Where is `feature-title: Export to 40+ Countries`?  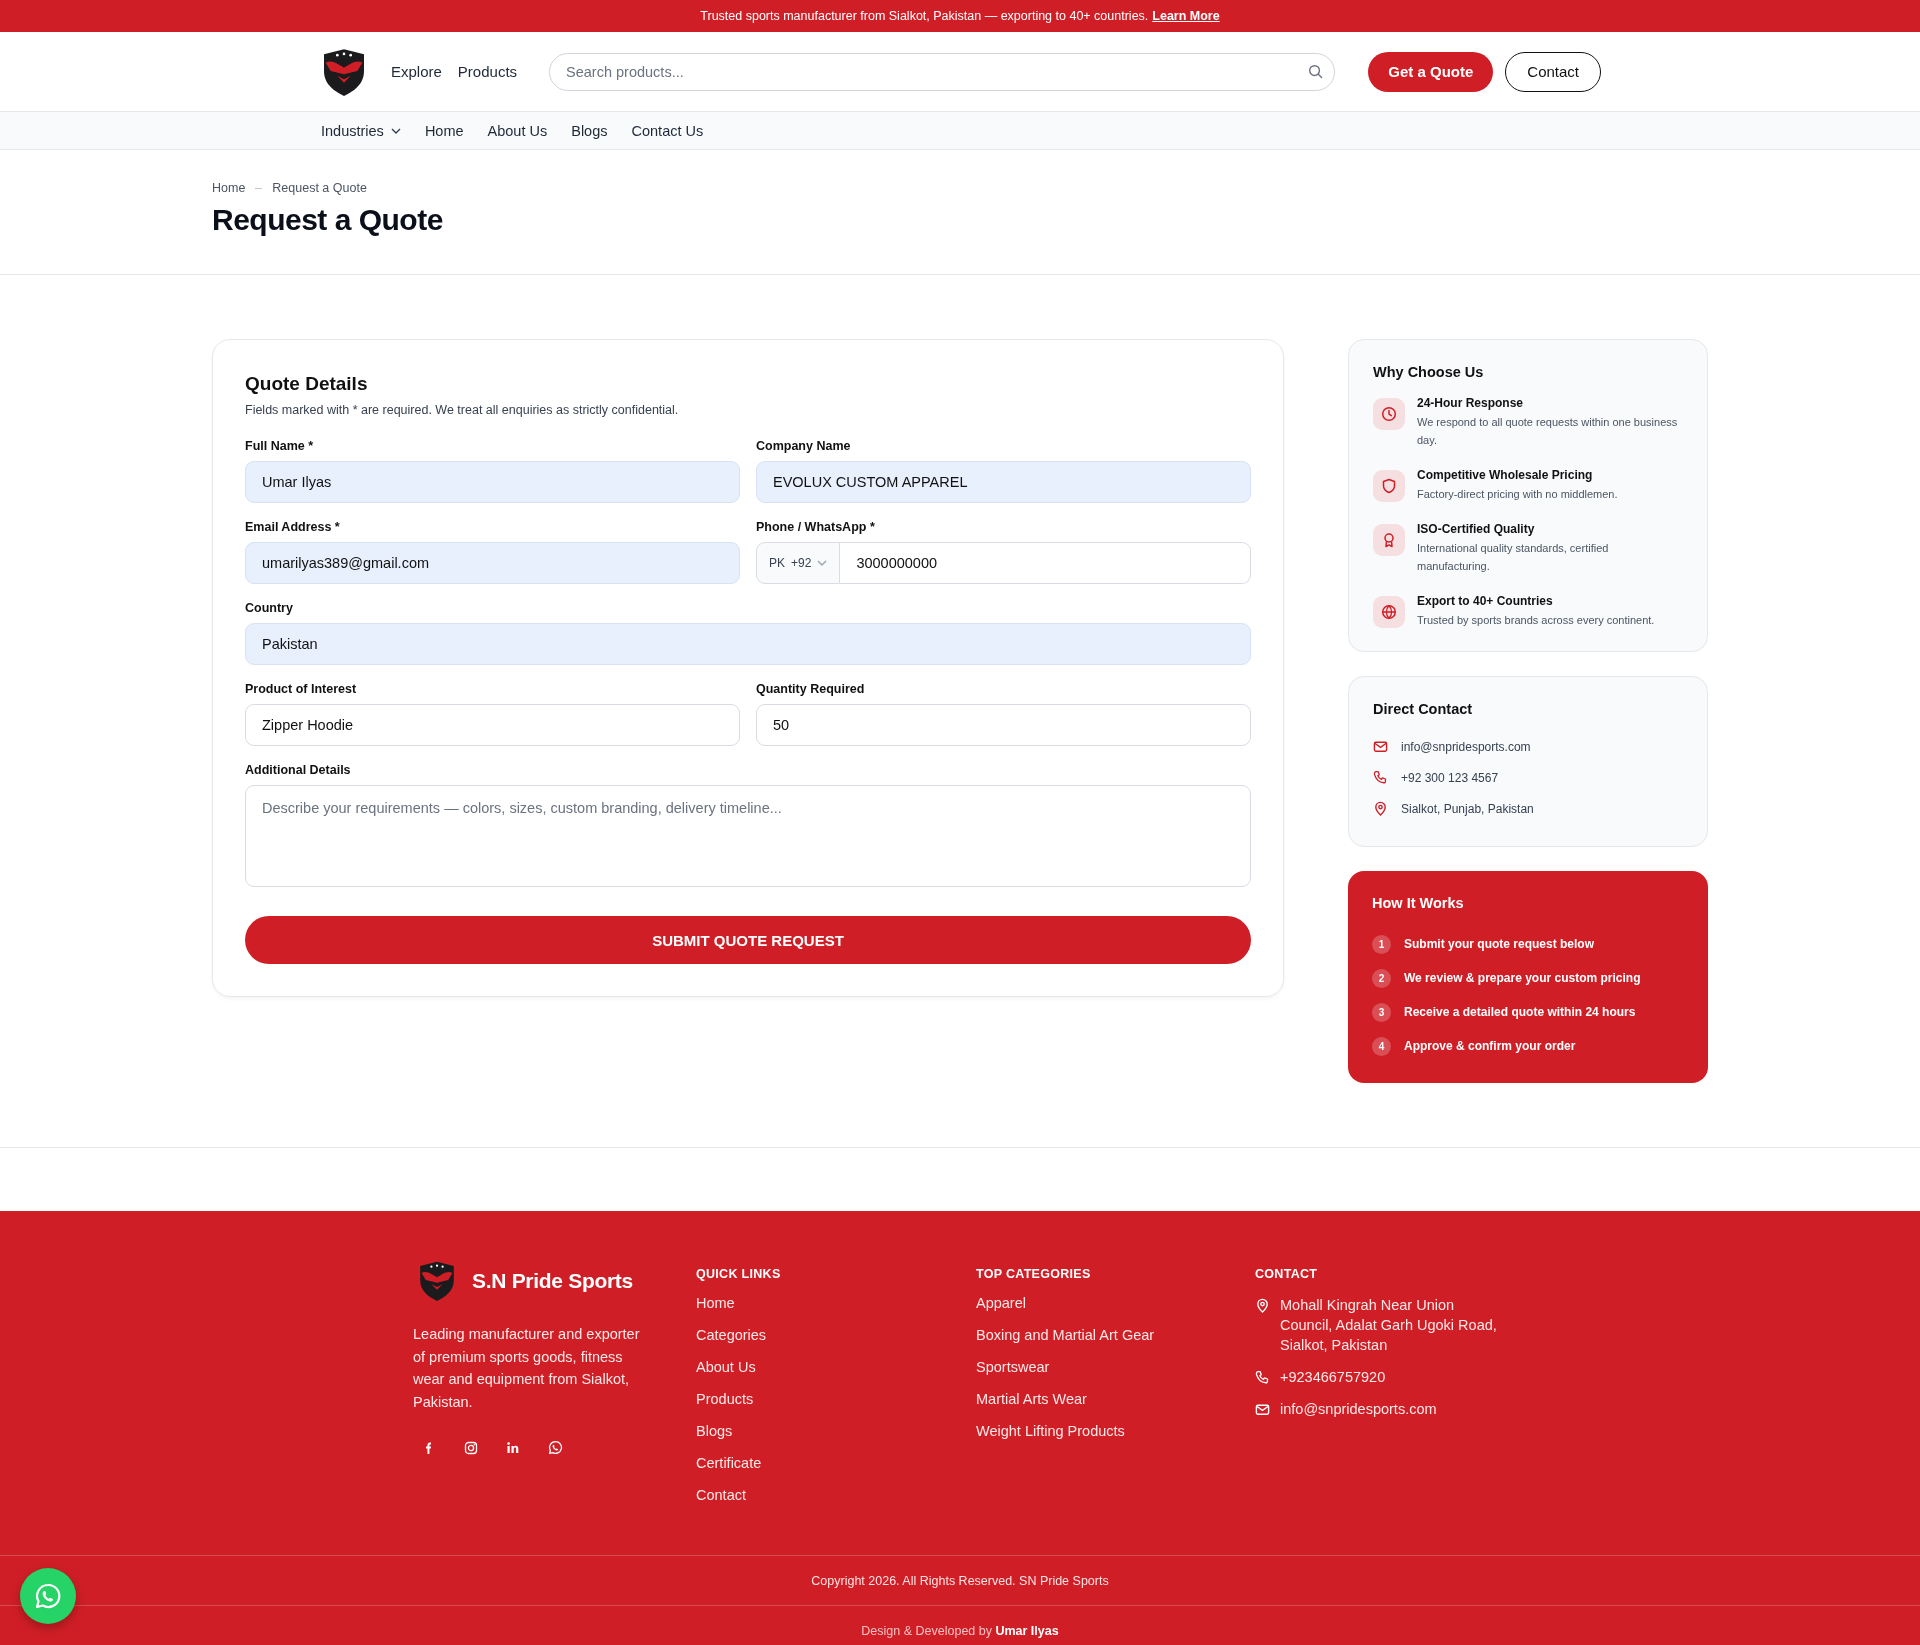 feature-title: Export to 40+ Countries is located at coordinates (1485, 601).